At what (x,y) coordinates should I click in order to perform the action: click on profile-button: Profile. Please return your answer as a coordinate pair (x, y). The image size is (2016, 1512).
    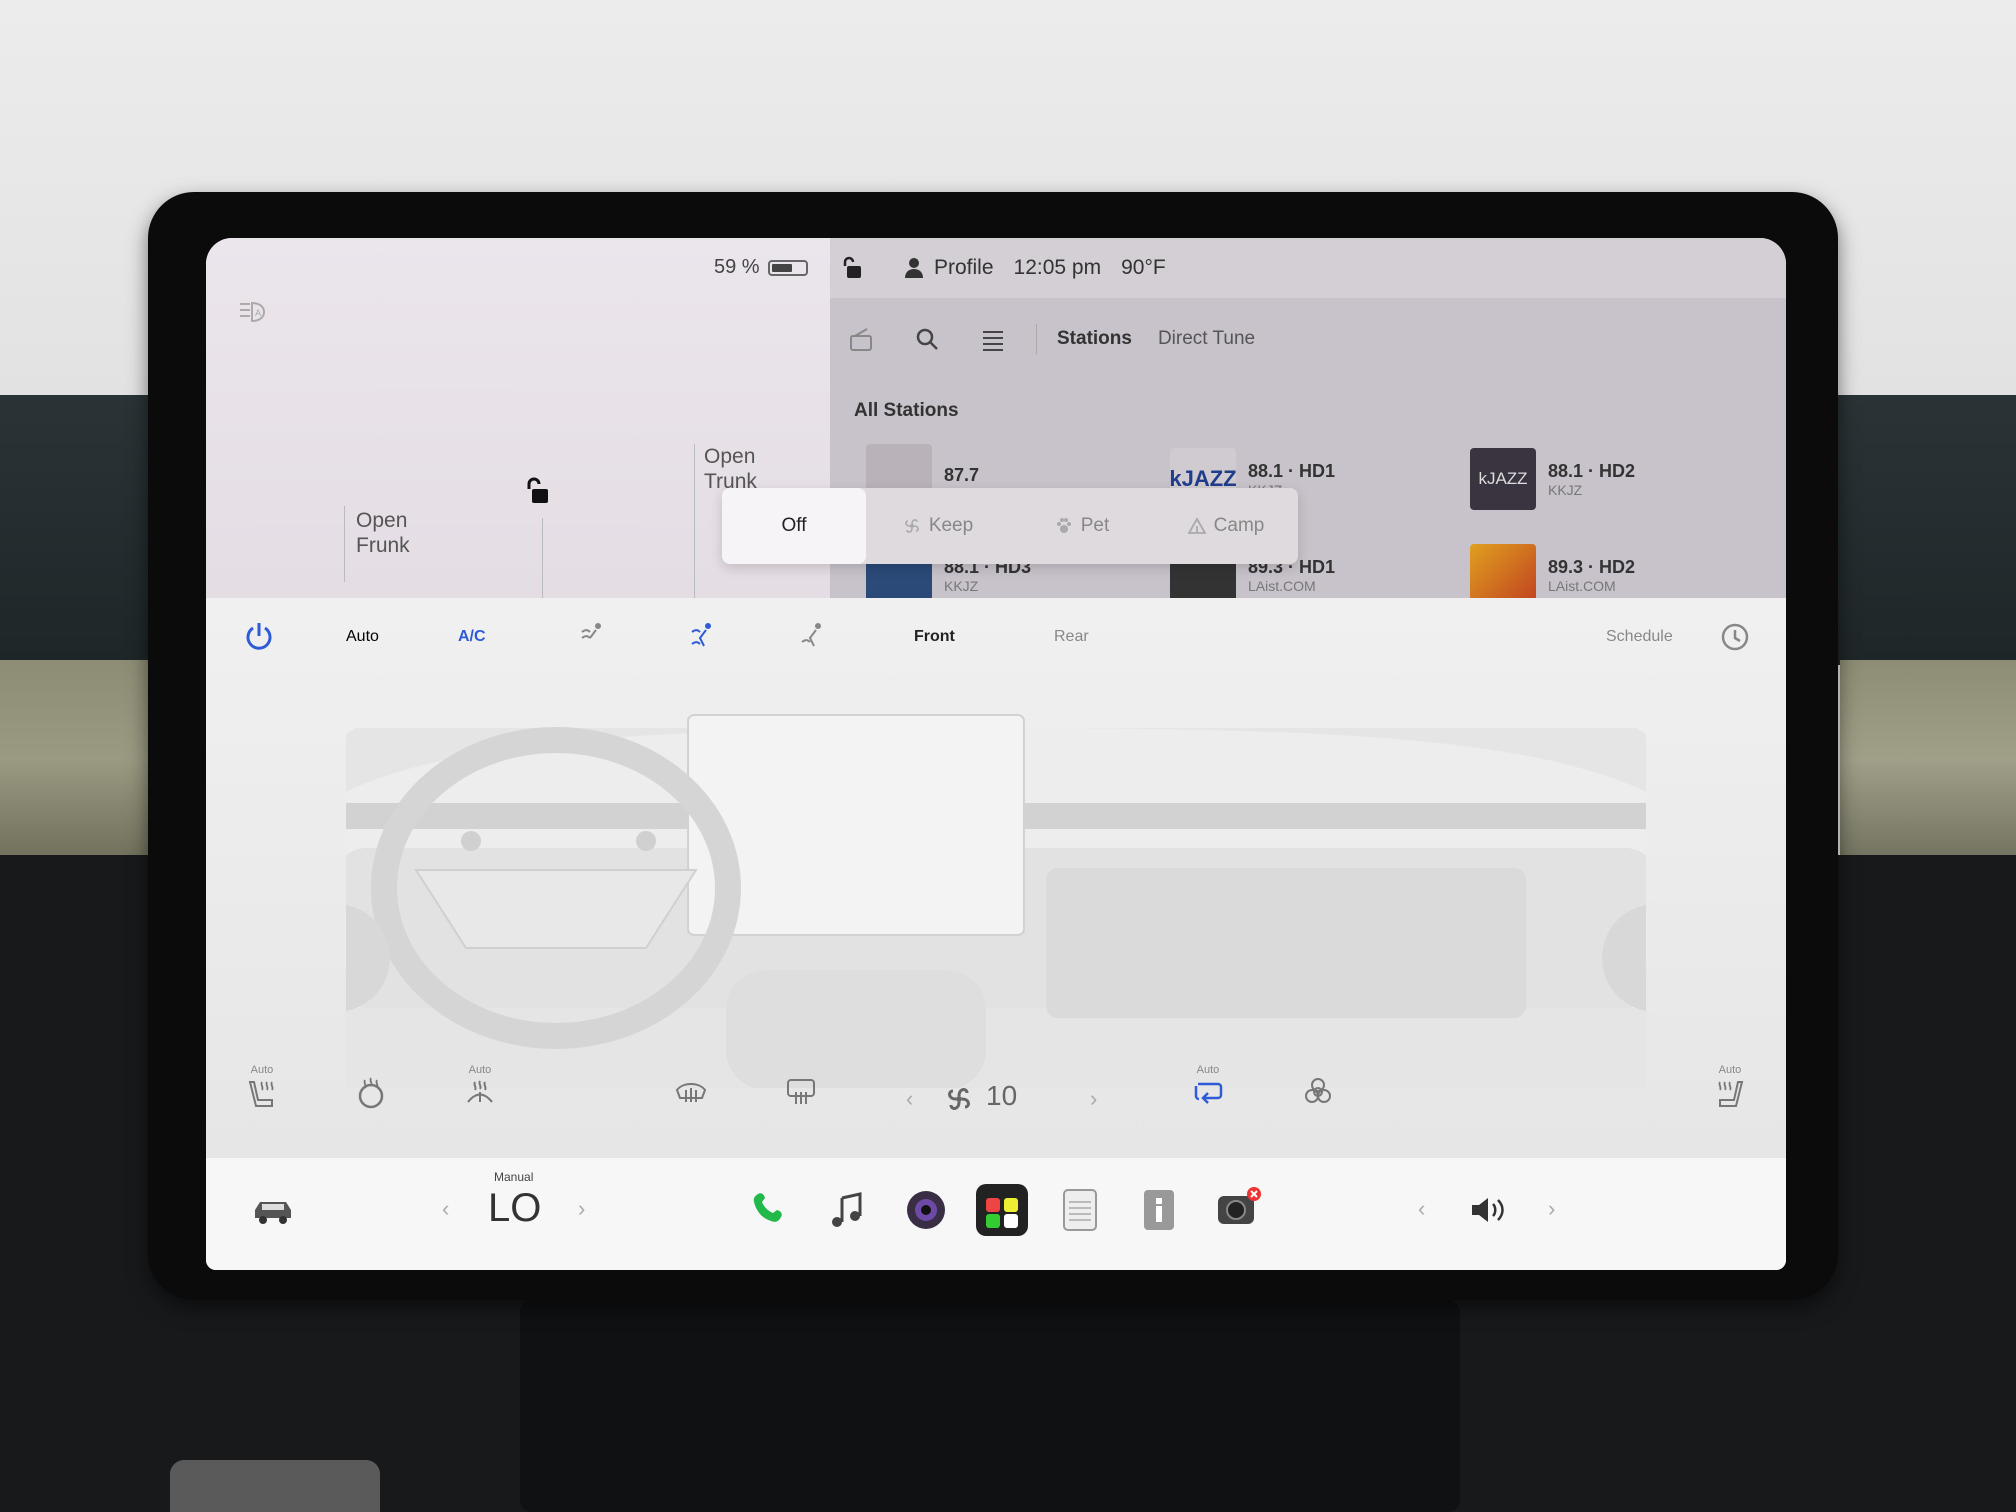
    Looking at the image, I should click on (949, 268).